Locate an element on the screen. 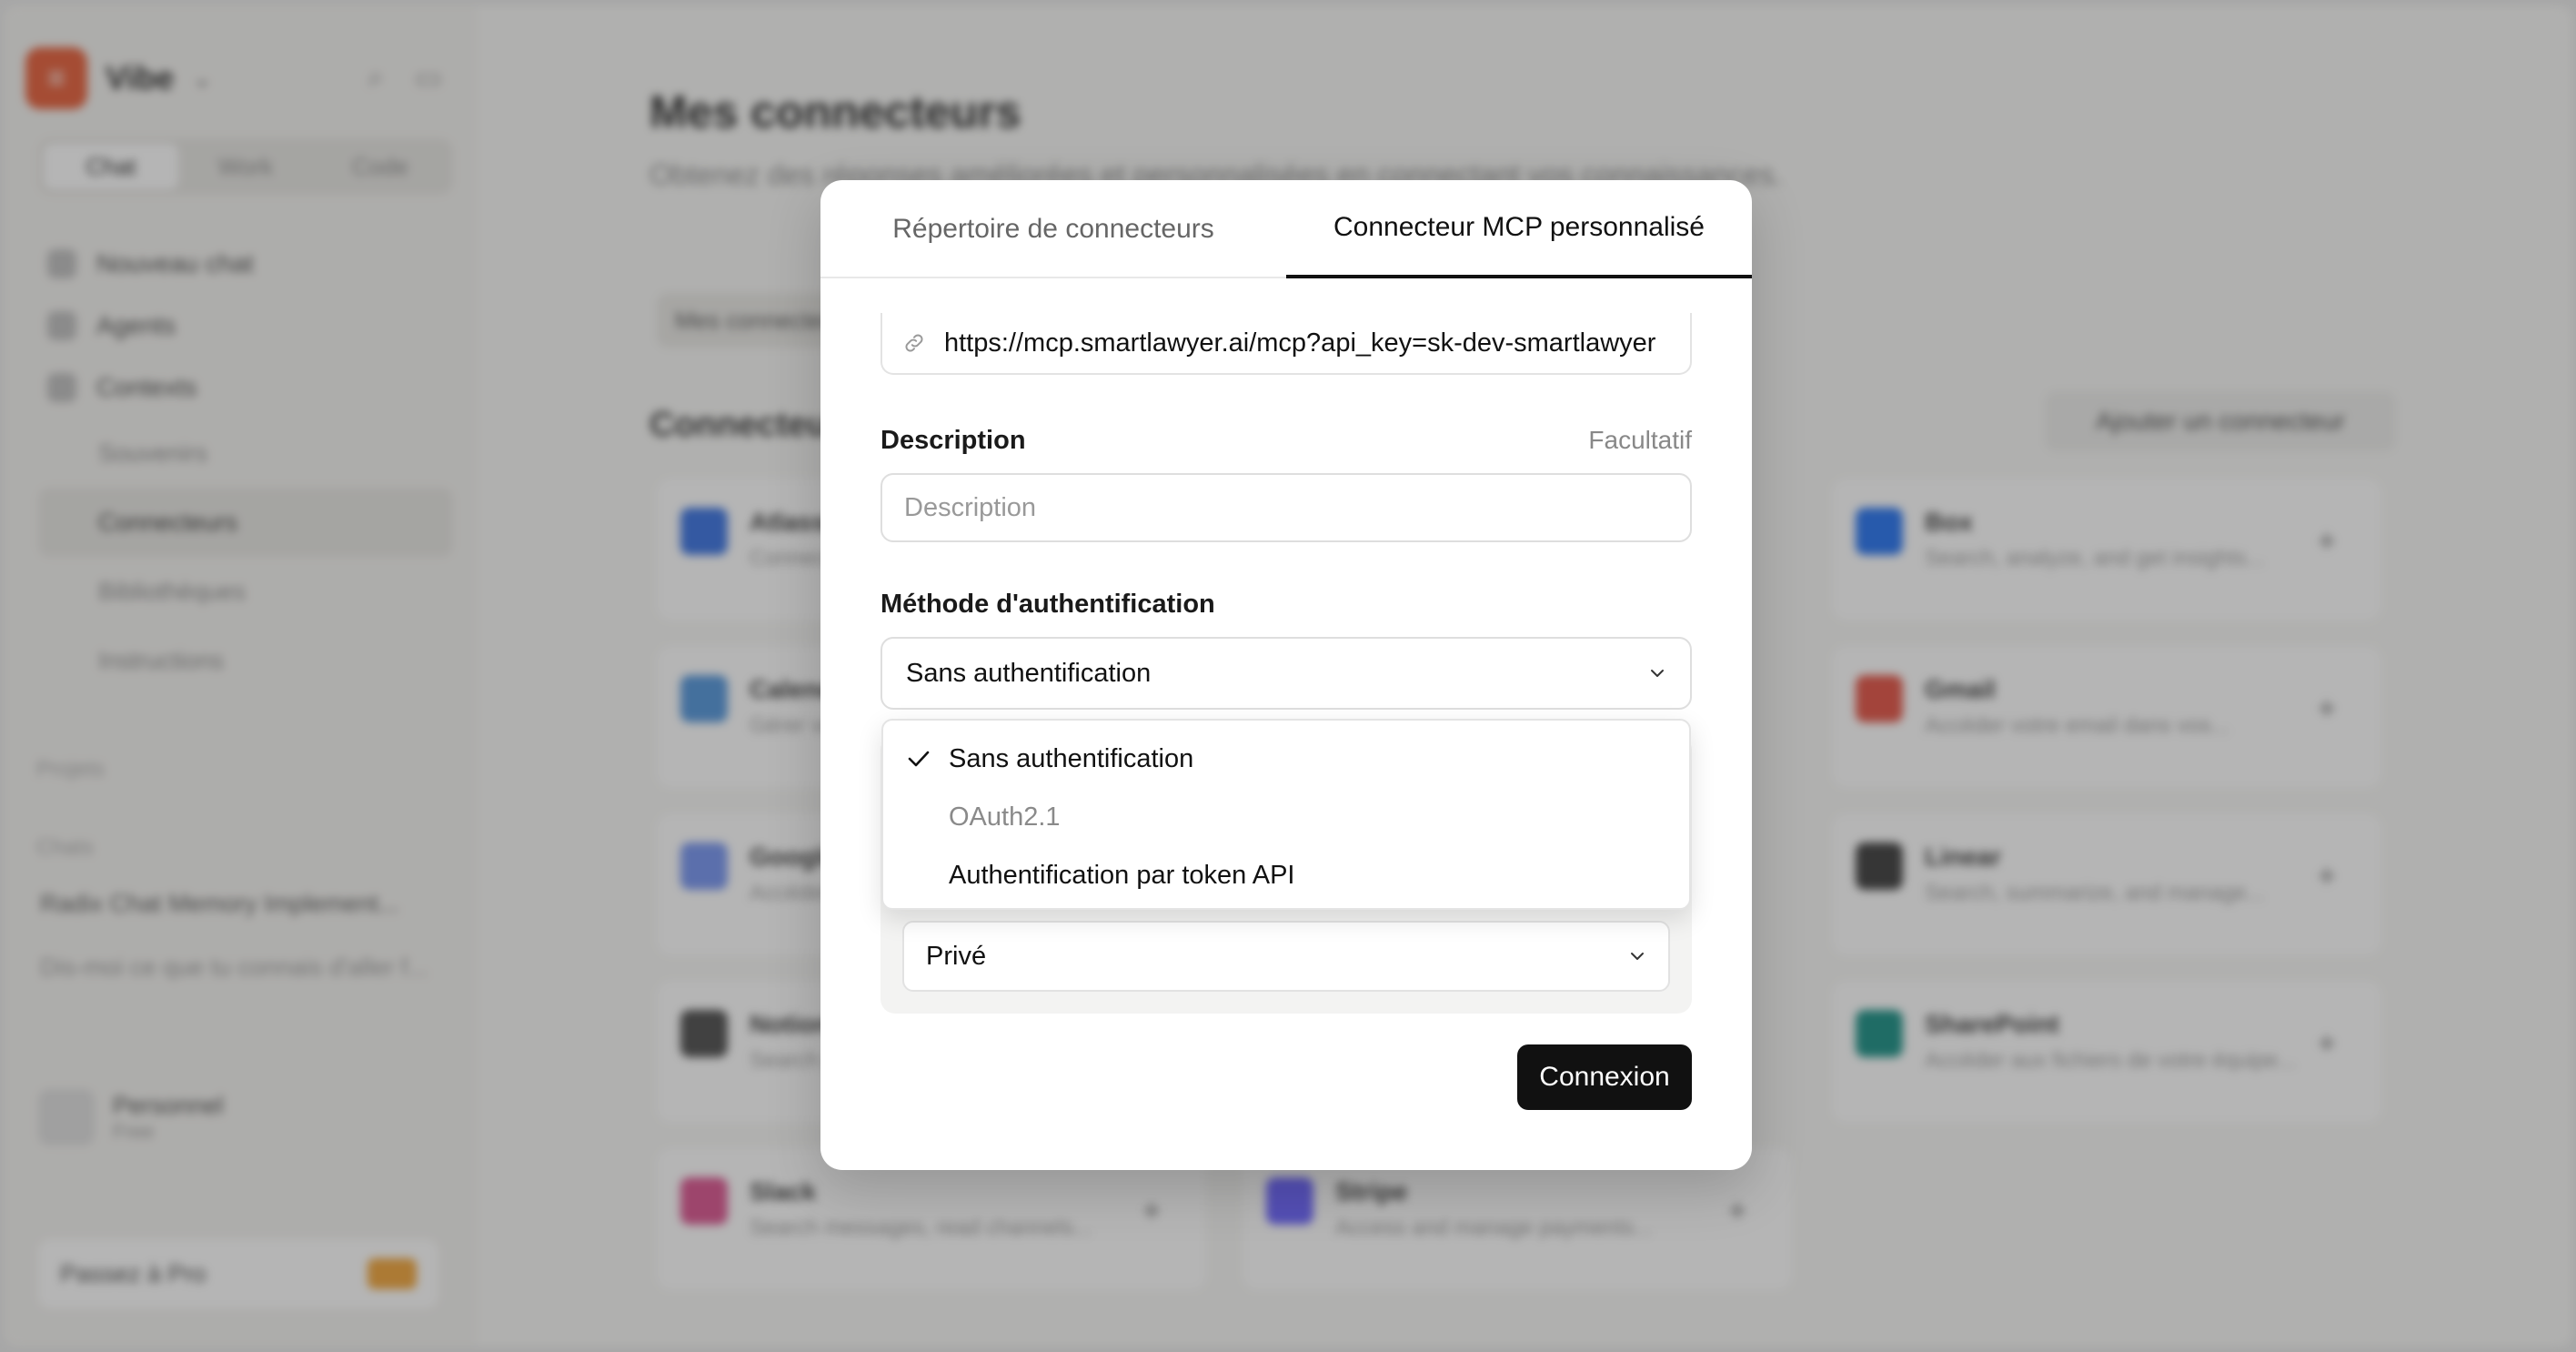 The width and height of the screenshot is (2576, 1352). option-label: OAuth2.1 is located at coordinates (1005, 817).